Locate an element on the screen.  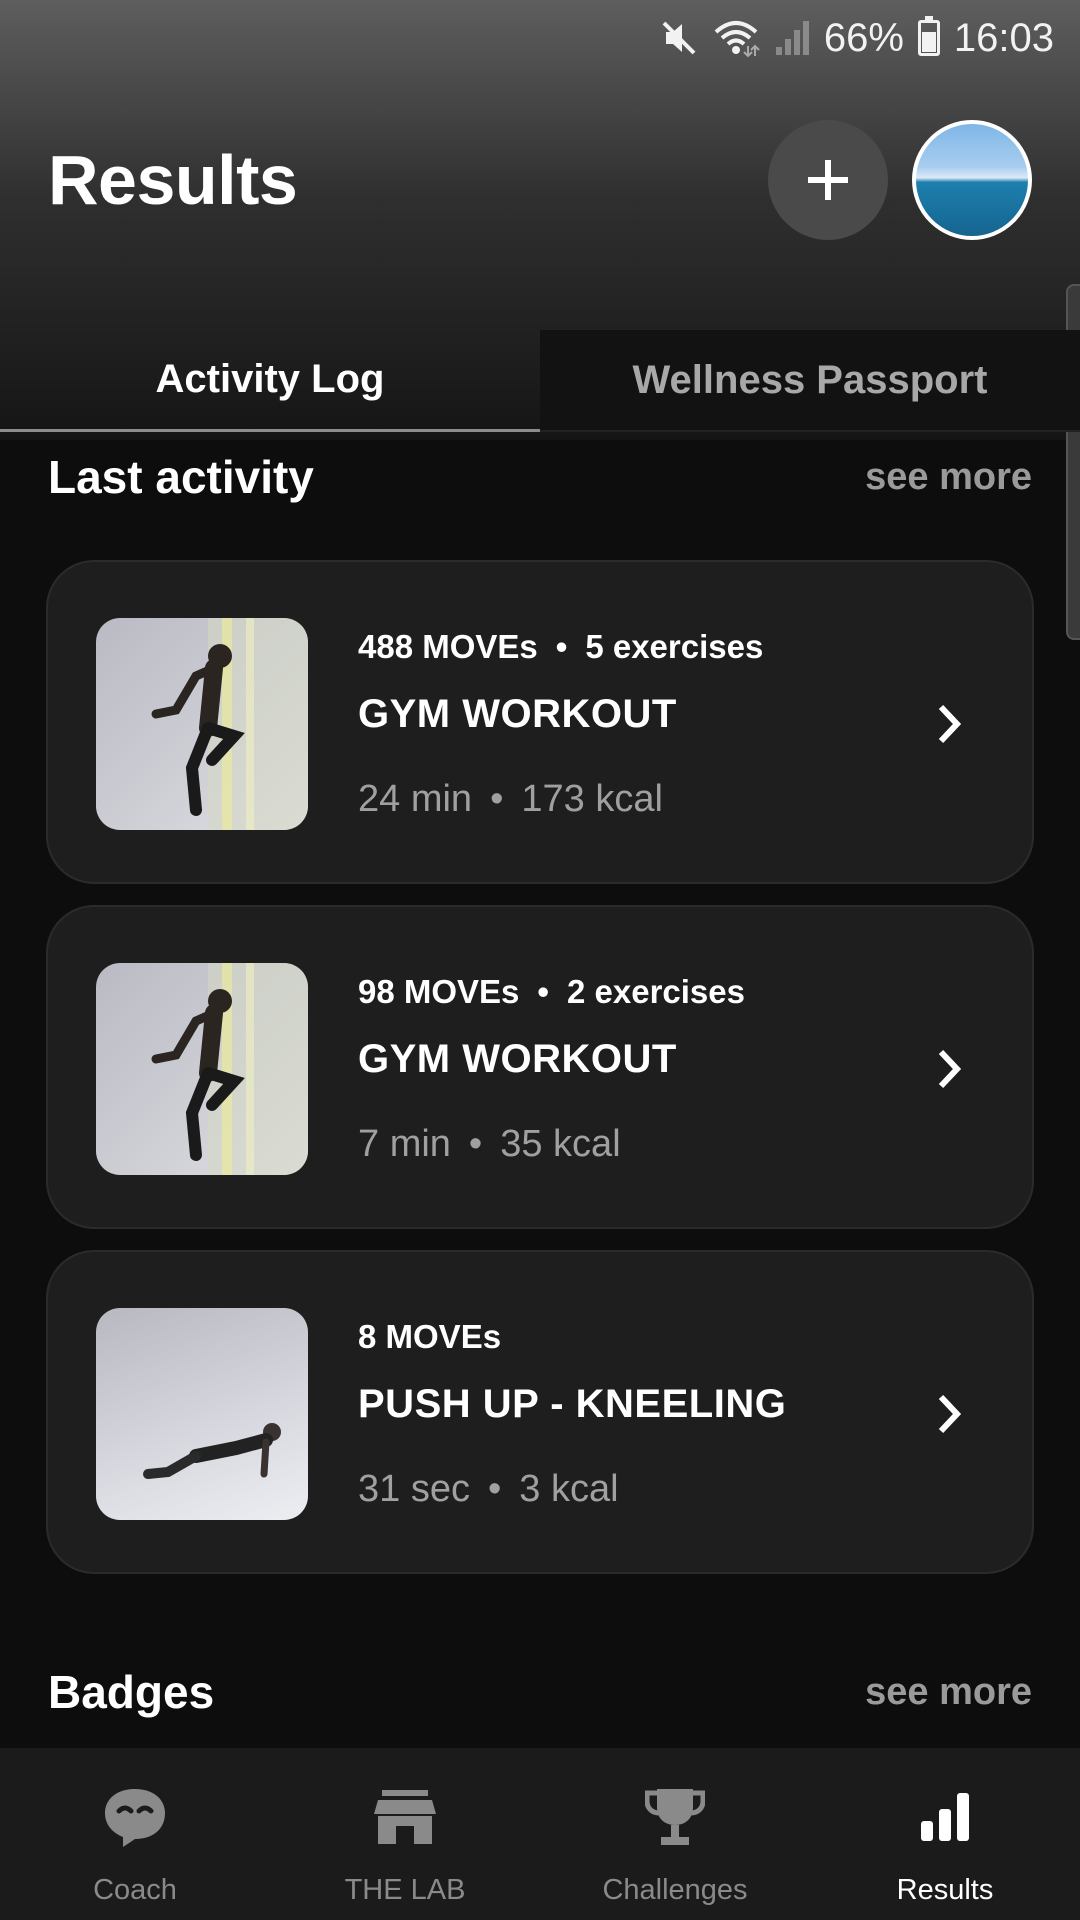
signal-icon is located at coordinates (792, 38).